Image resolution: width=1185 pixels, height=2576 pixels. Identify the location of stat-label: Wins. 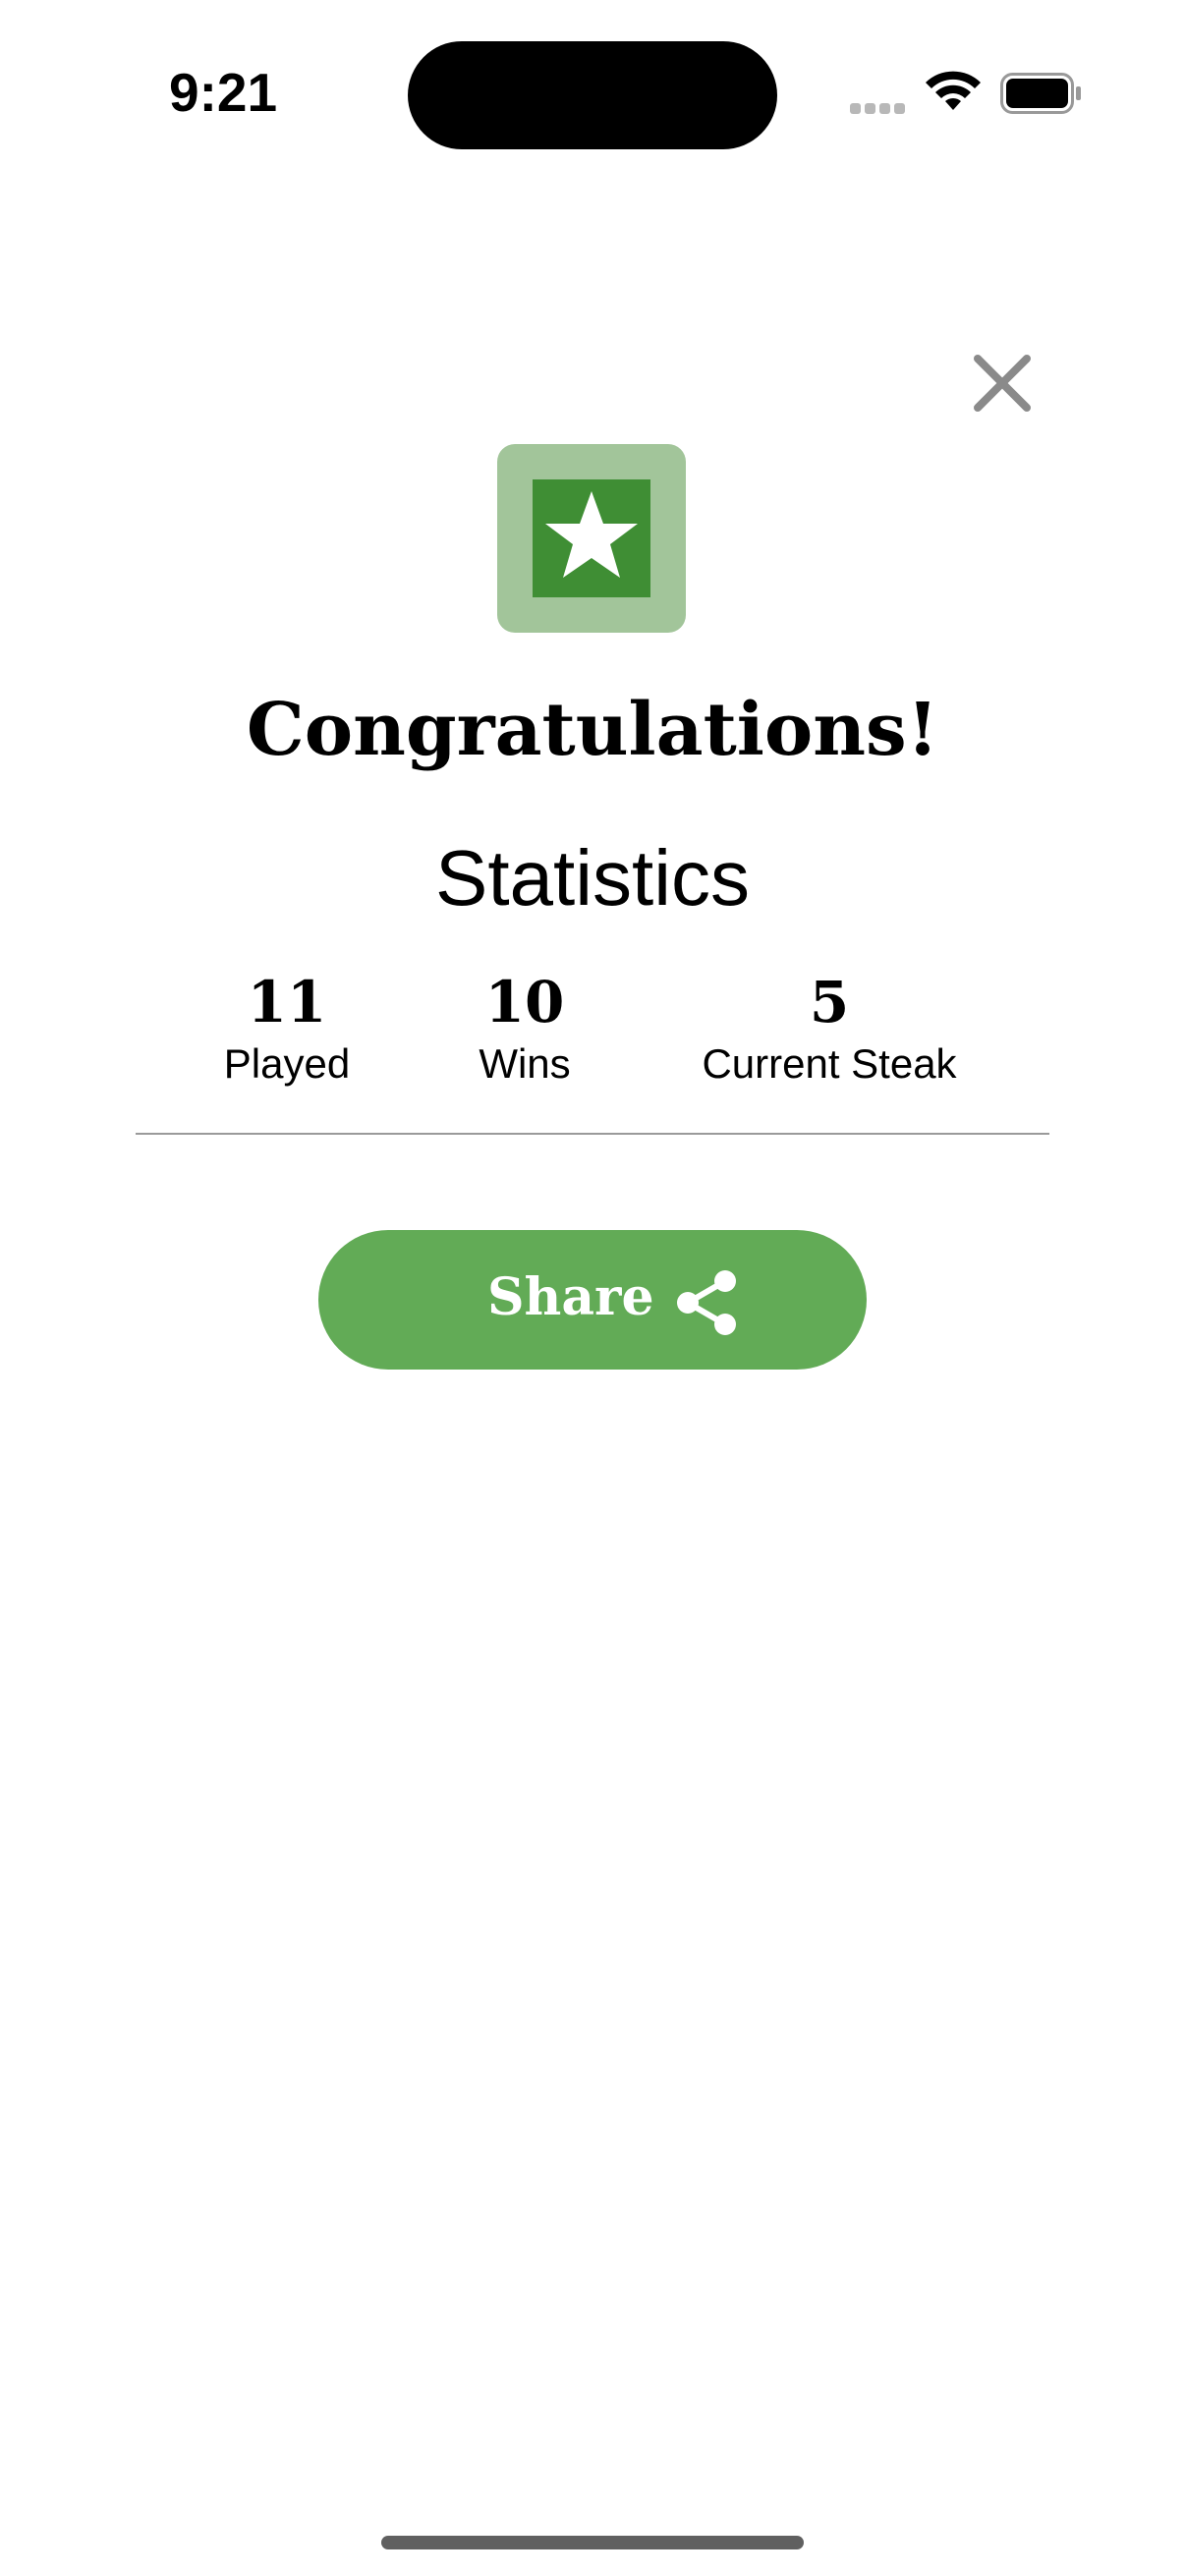
(525, 1063).